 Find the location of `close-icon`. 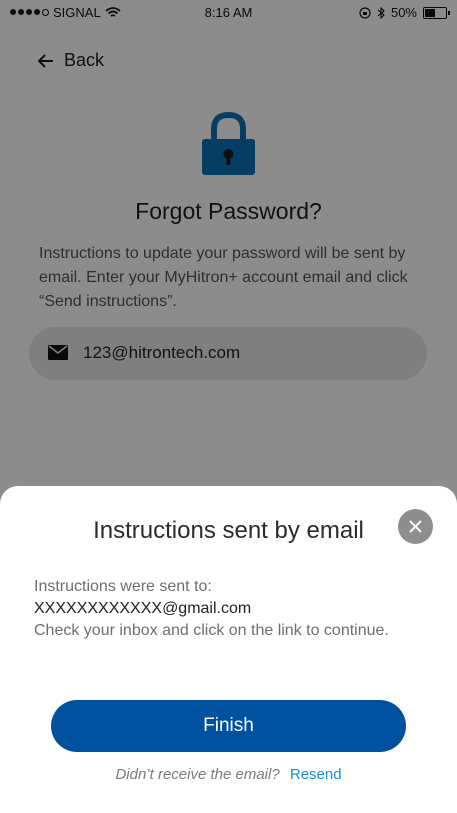

close-icon is located at coordinates (415, 526).